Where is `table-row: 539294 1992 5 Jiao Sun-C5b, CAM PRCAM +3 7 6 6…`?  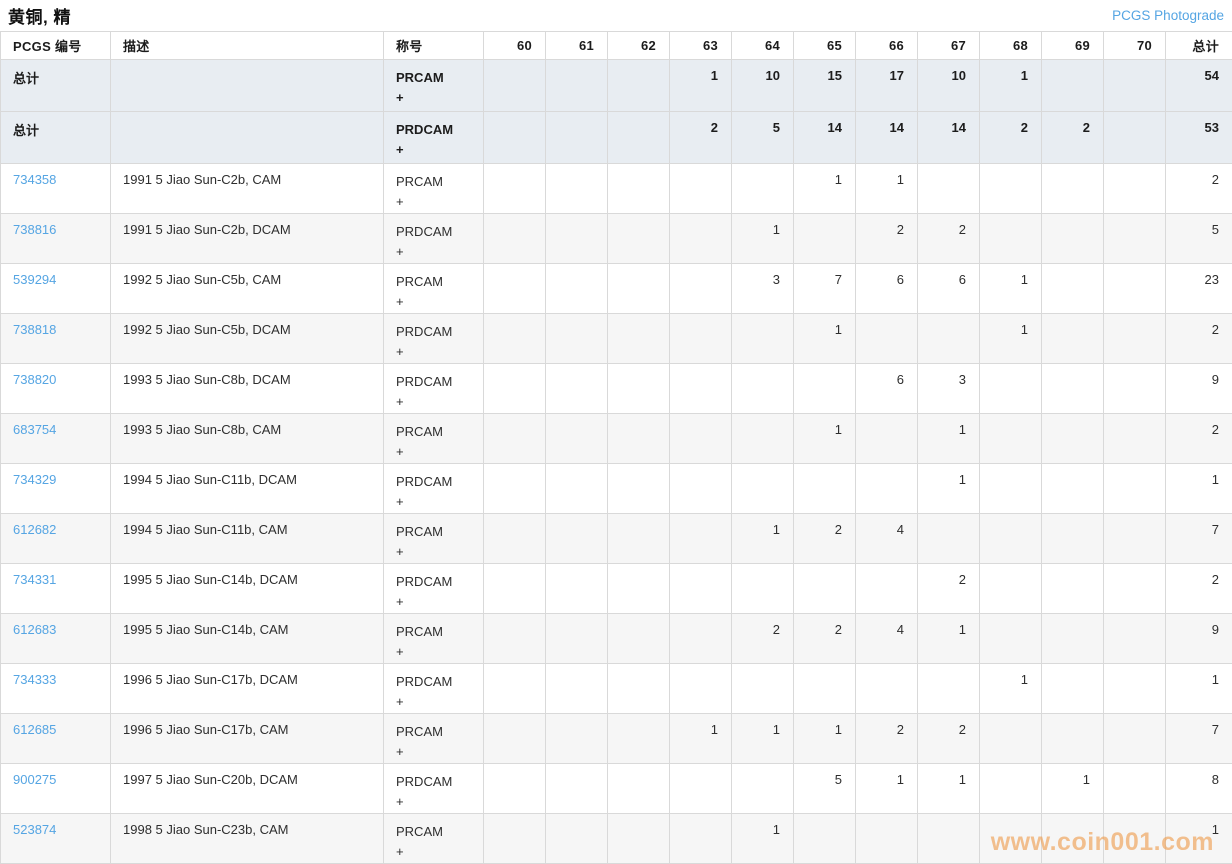 table-row: 539294 1992 5 Jiao Sun-C5b, CAM PRCAM +3 7 6 6… is located at coordinates (616, 288).